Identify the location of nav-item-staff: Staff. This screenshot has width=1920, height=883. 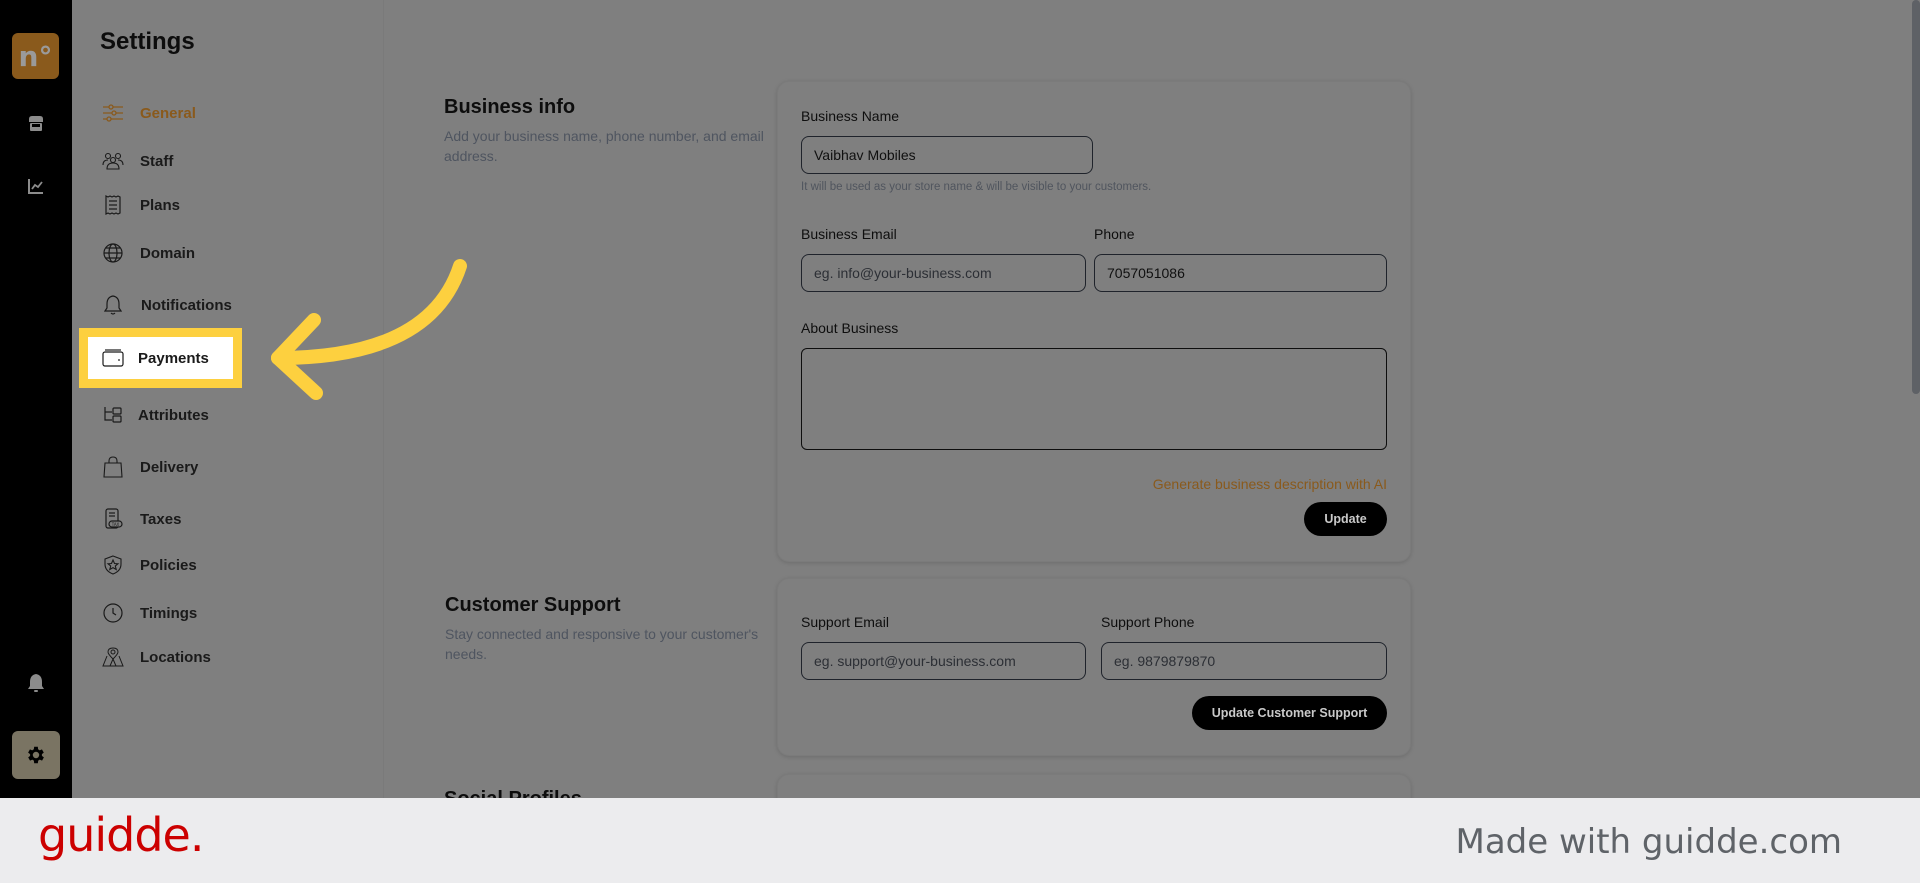
(137, 161).